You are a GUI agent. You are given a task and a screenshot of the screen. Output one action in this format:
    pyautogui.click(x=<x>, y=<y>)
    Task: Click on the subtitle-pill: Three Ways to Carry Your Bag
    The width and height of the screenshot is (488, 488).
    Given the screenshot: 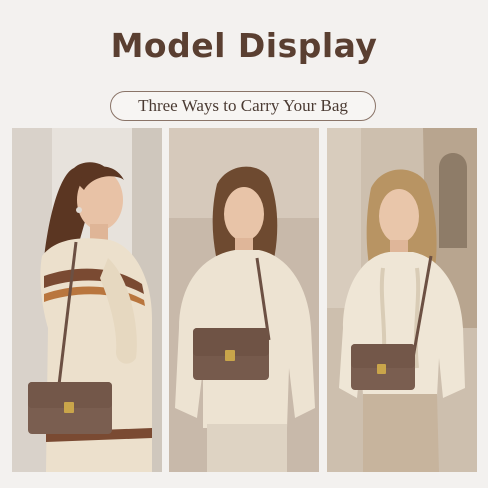 What is the action you would take?
    pyautogui.click(x=243, y=106)
    